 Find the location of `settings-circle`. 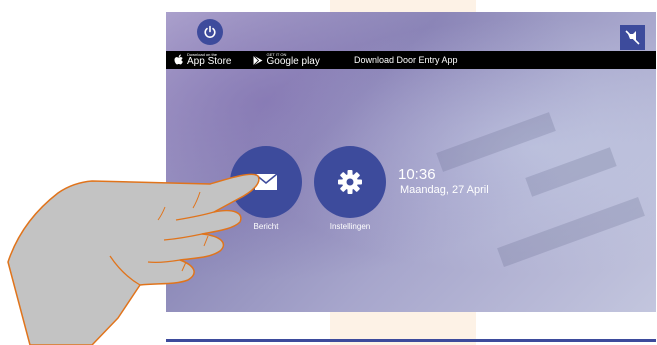

settings-circle is located at coordinates (350, 182).